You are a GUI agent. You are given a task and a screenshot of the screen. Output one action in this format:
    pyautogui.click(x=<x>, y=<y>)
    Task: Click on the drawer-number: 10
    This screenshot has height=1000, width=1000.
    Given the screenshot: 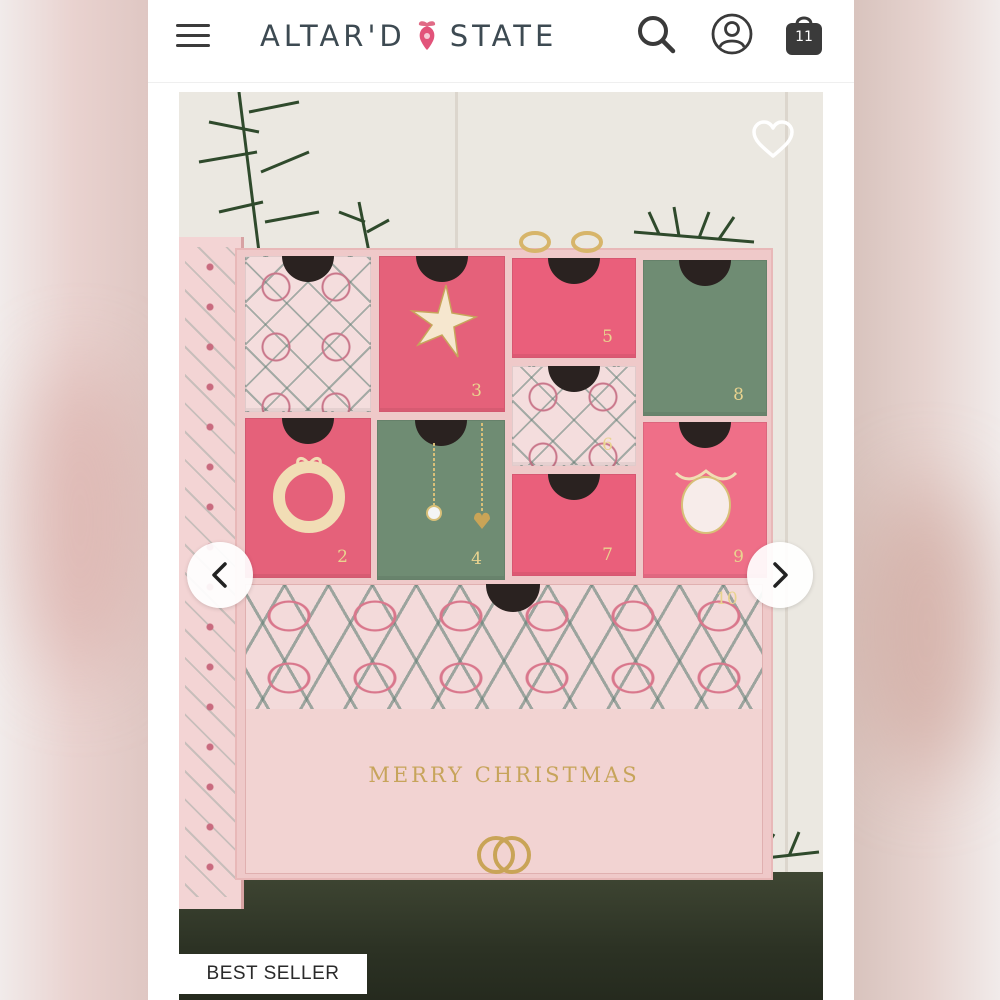 What is the action you would take?
    pyautogui.click(x=727, y=599)
    